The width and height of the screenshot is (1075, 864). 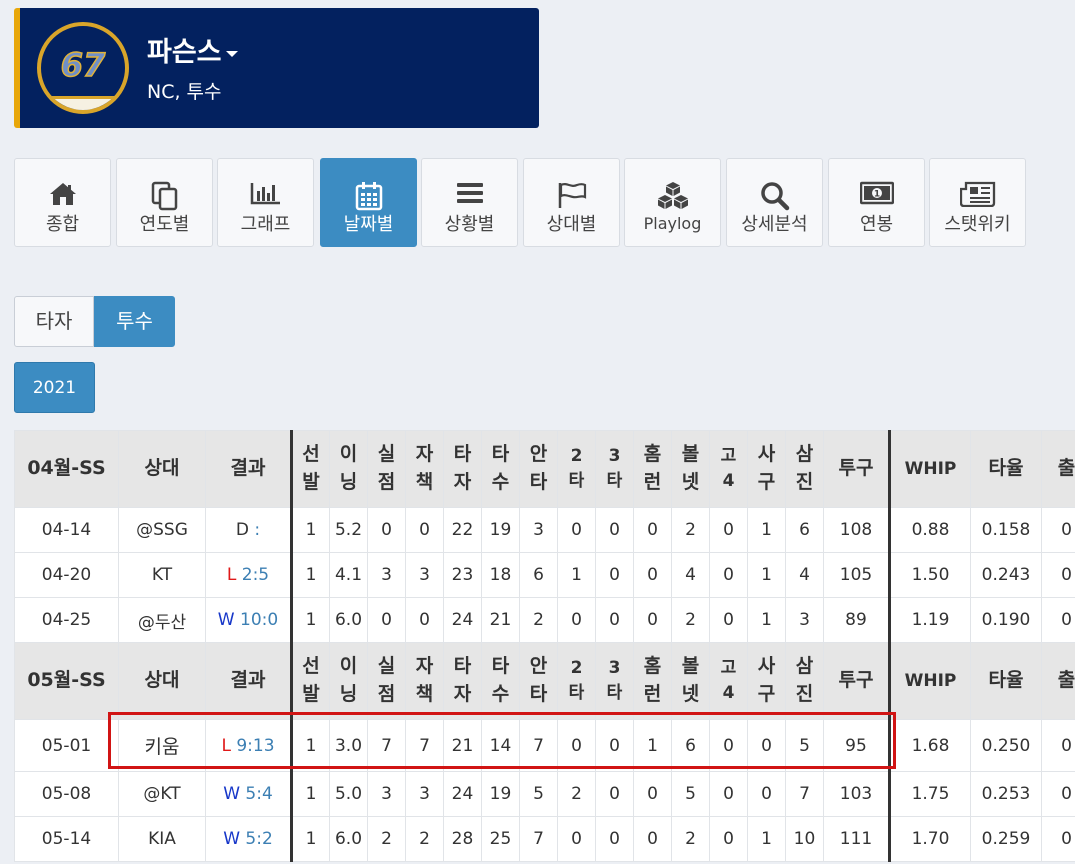 I want to click on batter-pitcher-toggle: 타자 투수, so click(x=94, y=321).